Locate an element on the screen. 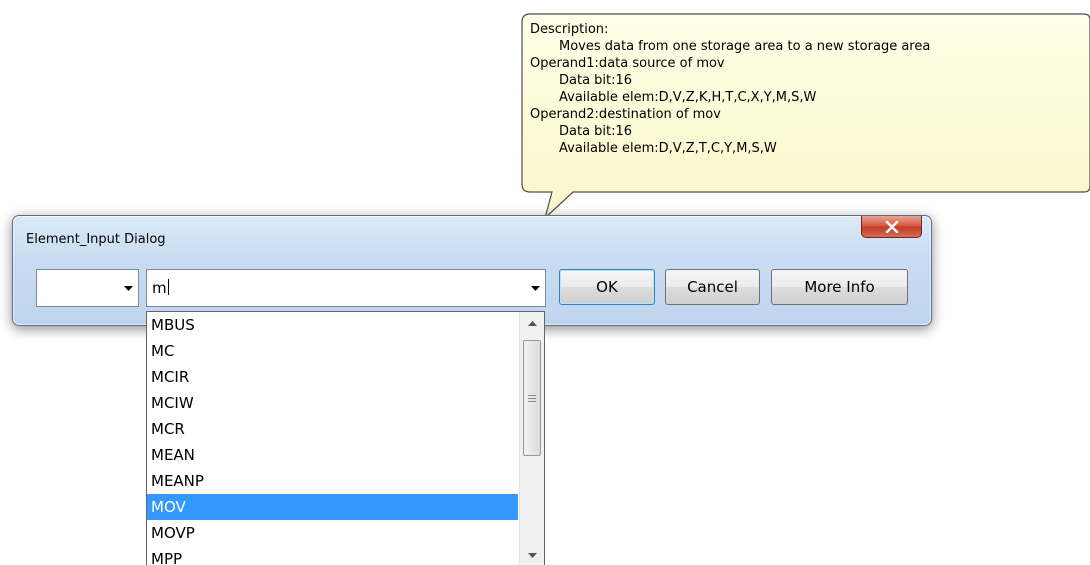 The width and height of the screenshot is (1090, 565). dropdown-item: MCIR is located at coordinates (332, 377).